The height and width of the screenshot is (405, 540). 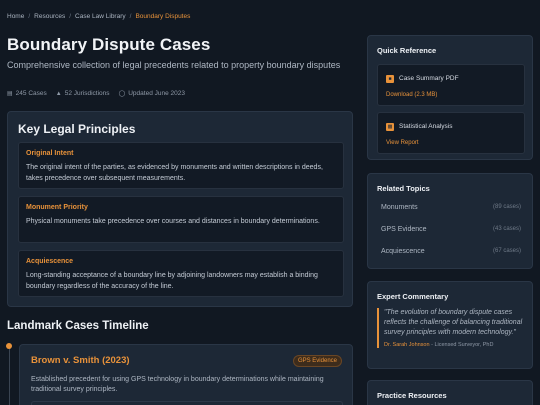 I want to click on key-principles-title: Key Legal Principles, so click(x=77, y=129).